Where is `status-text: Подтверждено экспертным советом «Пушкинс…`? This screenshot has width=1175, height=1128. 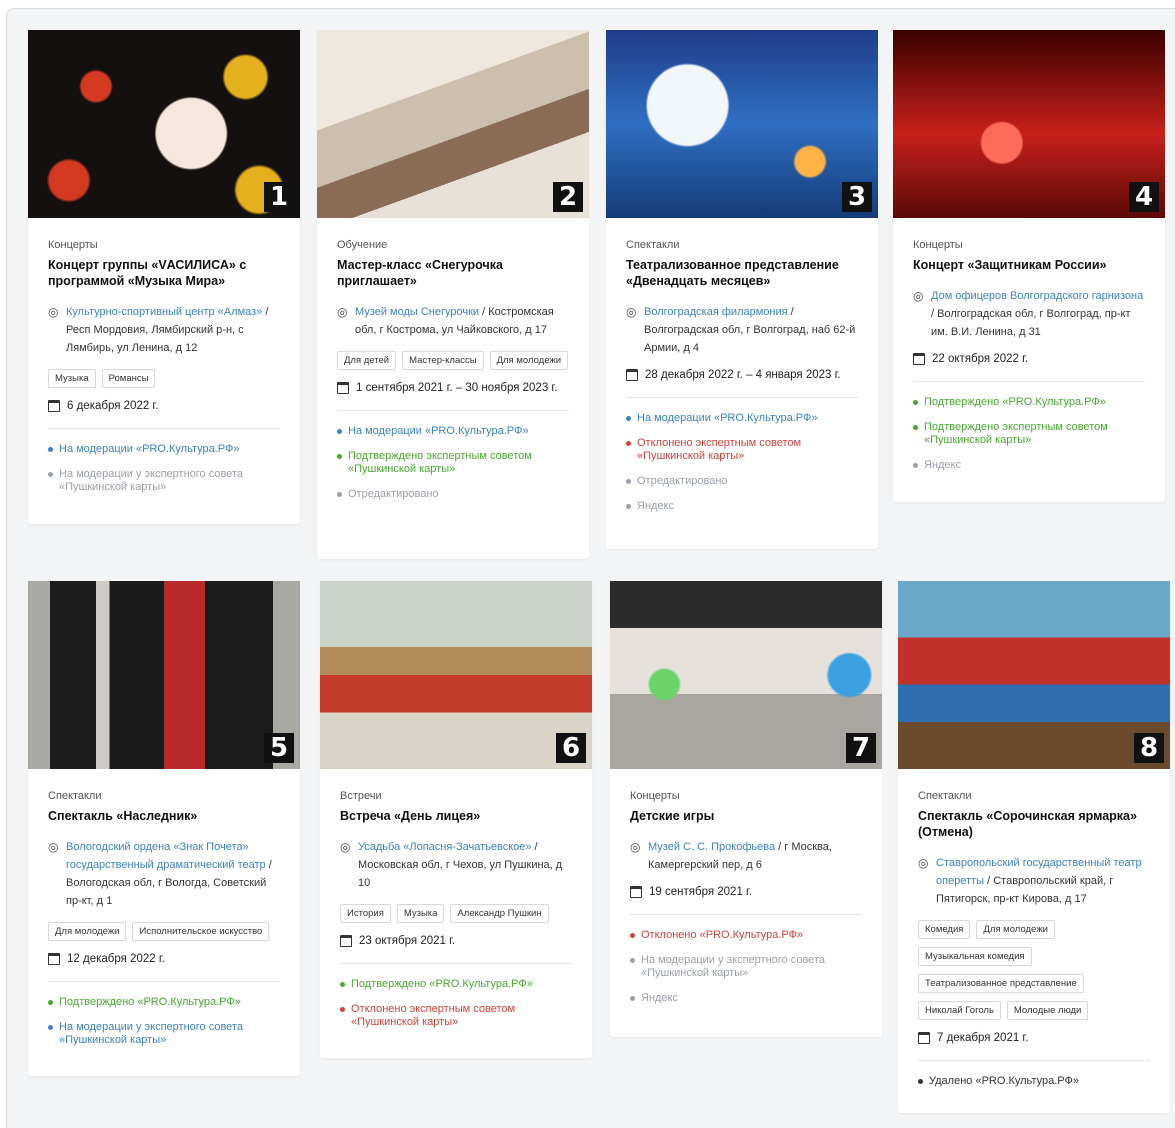 status-text: Подтверждено экспертным советом «Пушкинс… is located at coordinates (1016, 433).